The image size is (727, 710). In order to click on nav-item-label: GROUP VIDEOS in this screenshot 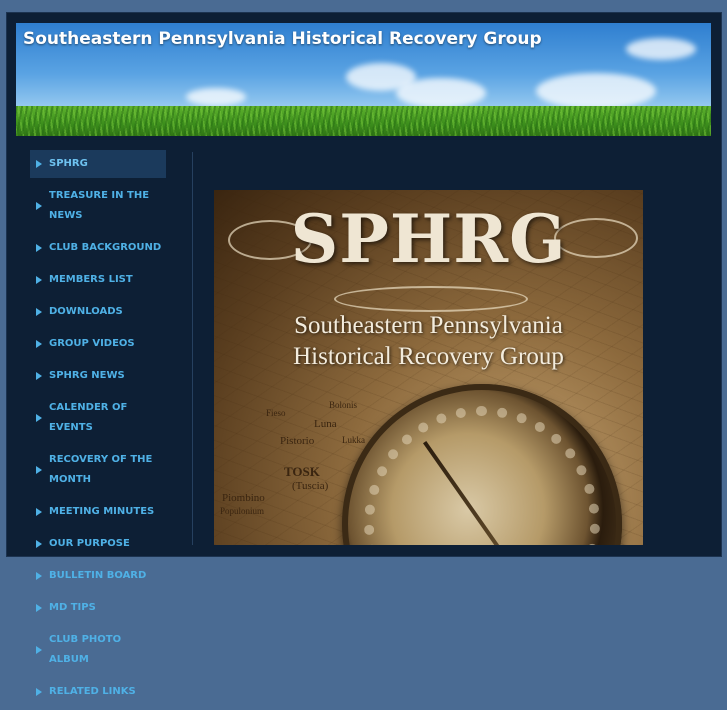, I will do `click(92, 343)`.